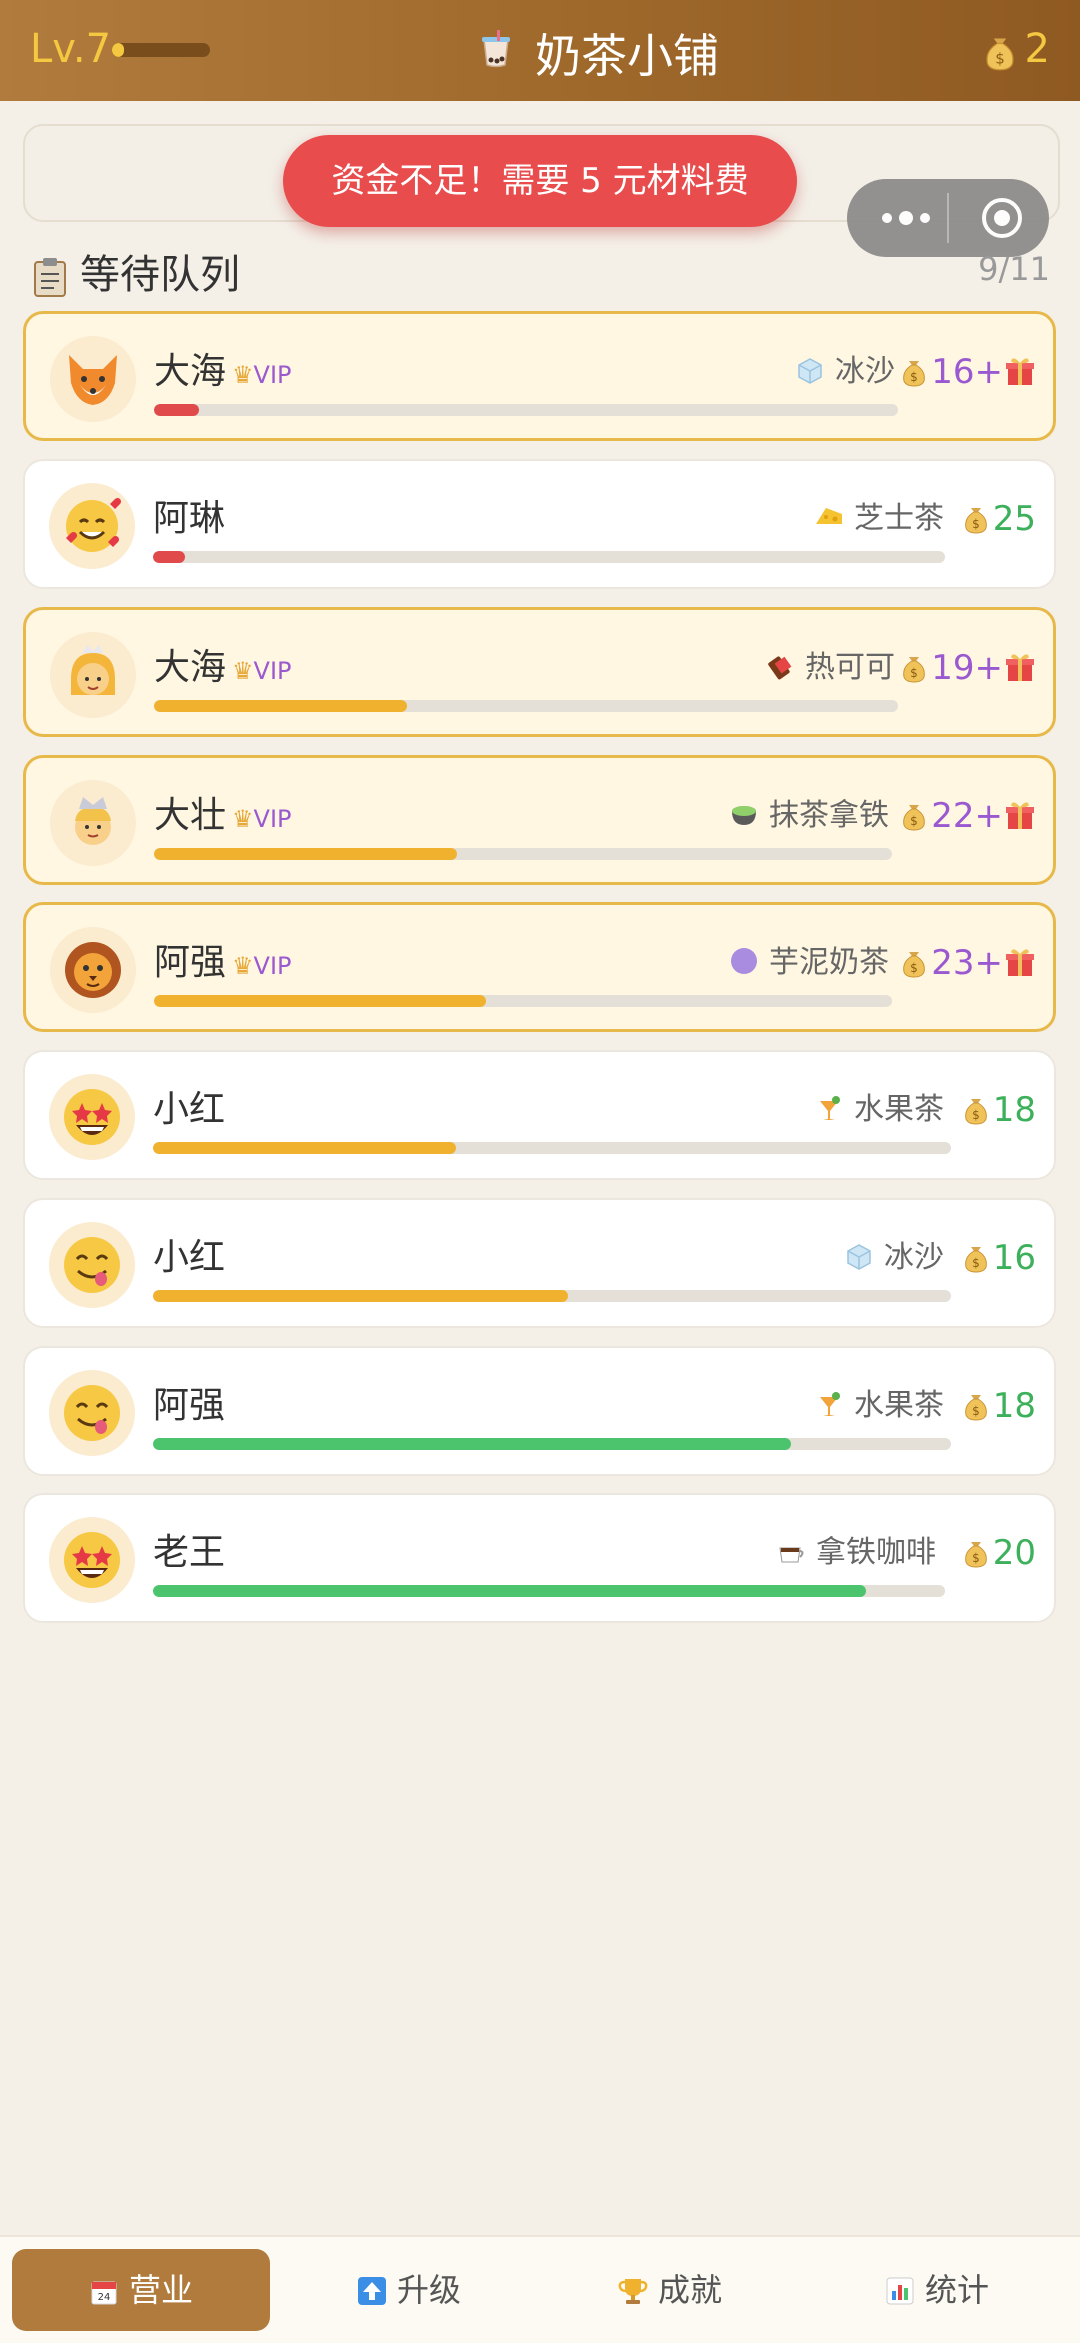  I want to click on customer-card: 阿强 ♛VIP 芋泥奶茶 $23+, so click(539, 967).